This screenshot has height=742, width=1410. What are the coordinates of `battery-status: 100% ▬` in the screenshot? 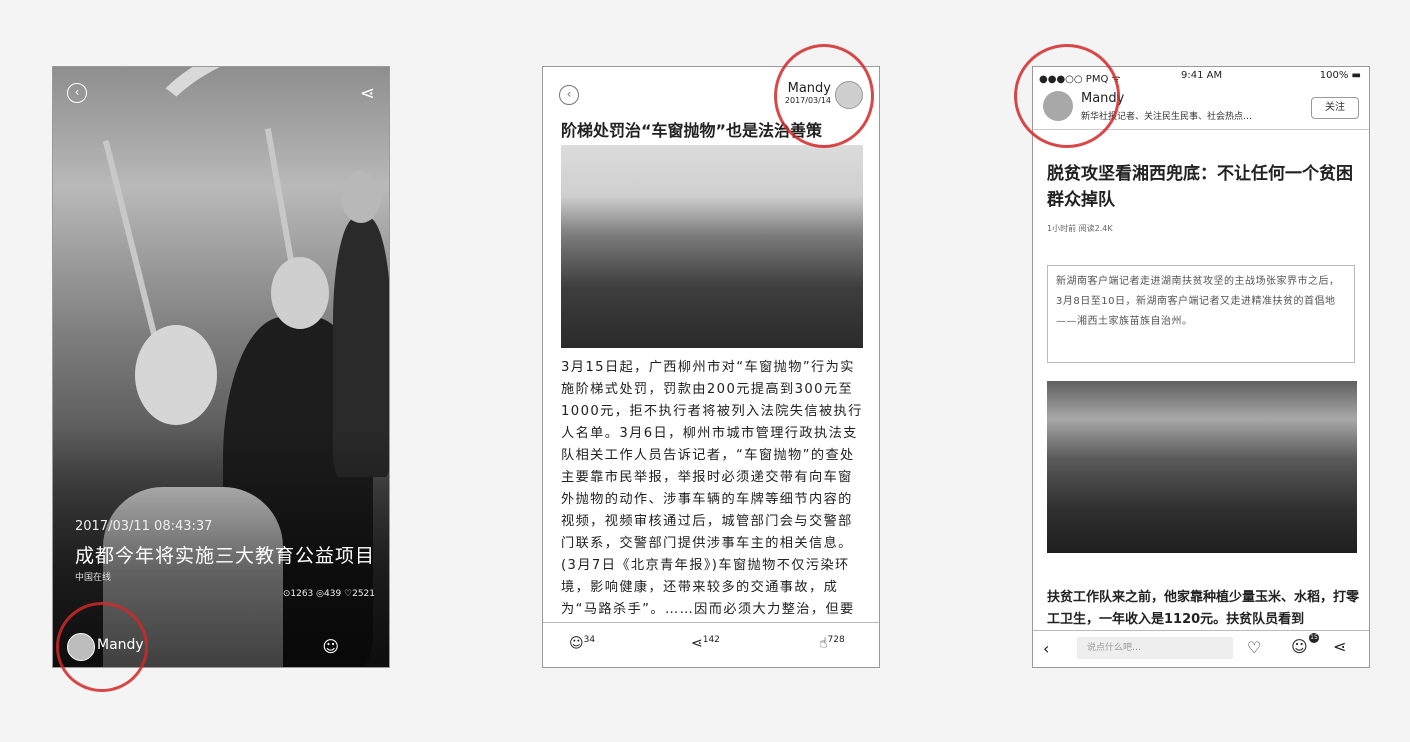 It's located at (1340, 75).